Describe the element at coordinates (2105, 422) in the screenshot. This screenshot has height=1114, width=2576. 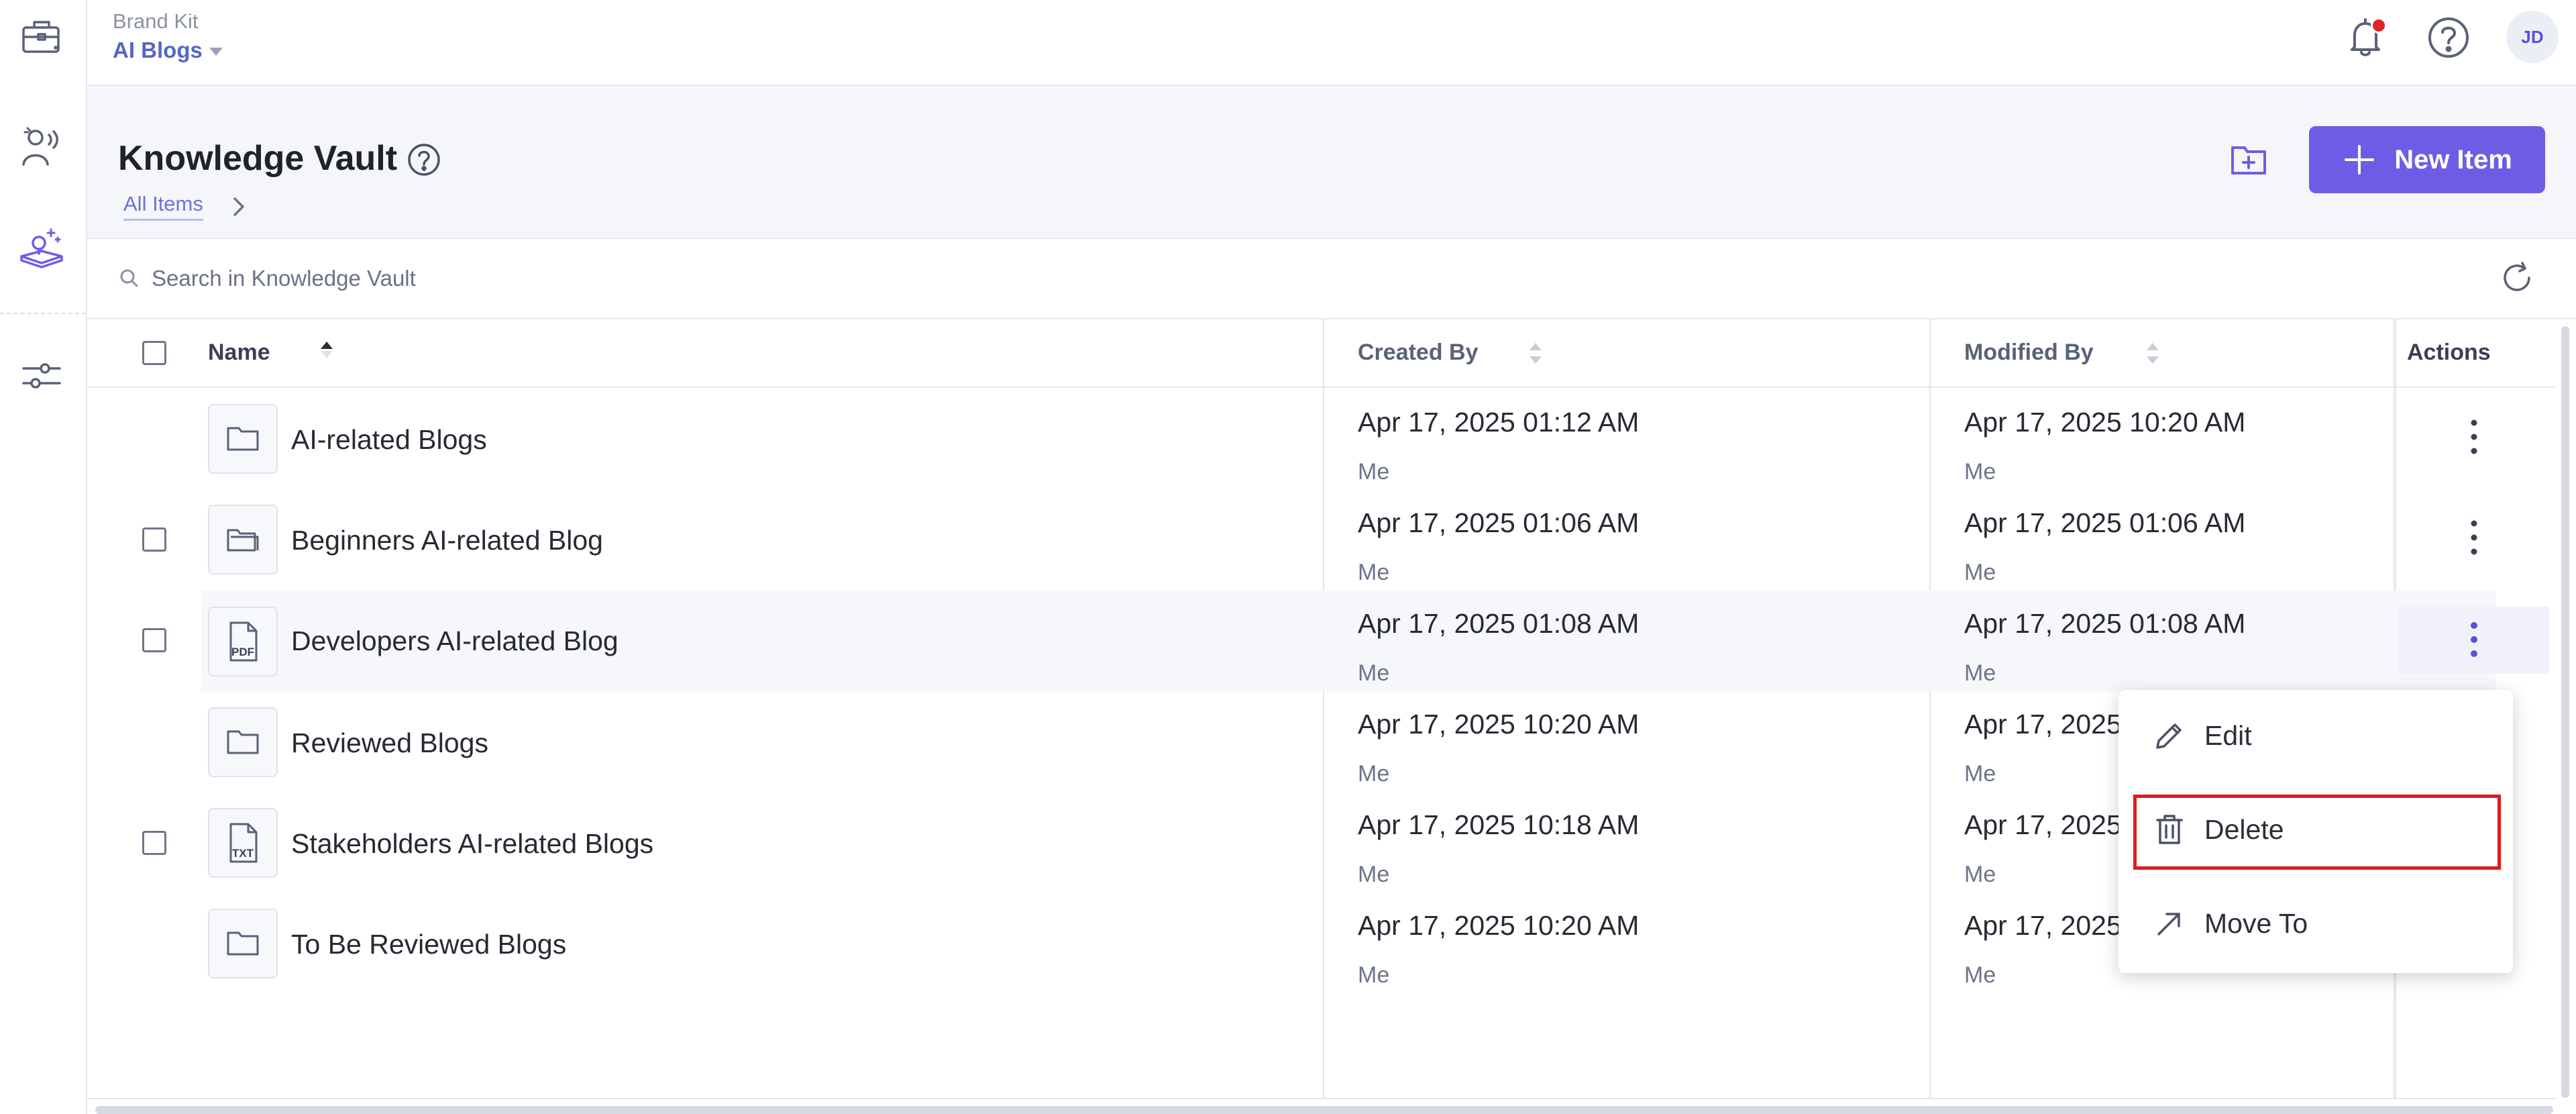
I see `modified-date: Apr 17, 2025 10:20 AM` at that location.